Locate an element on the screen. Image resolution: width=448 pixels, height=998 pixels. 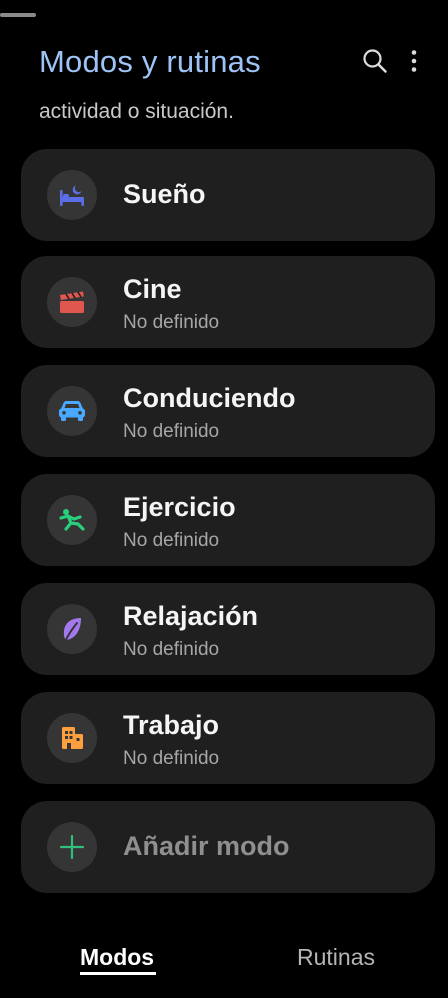
mode-card-ejercicio: Ejercicio No definido is located at coordinates (228, 520).